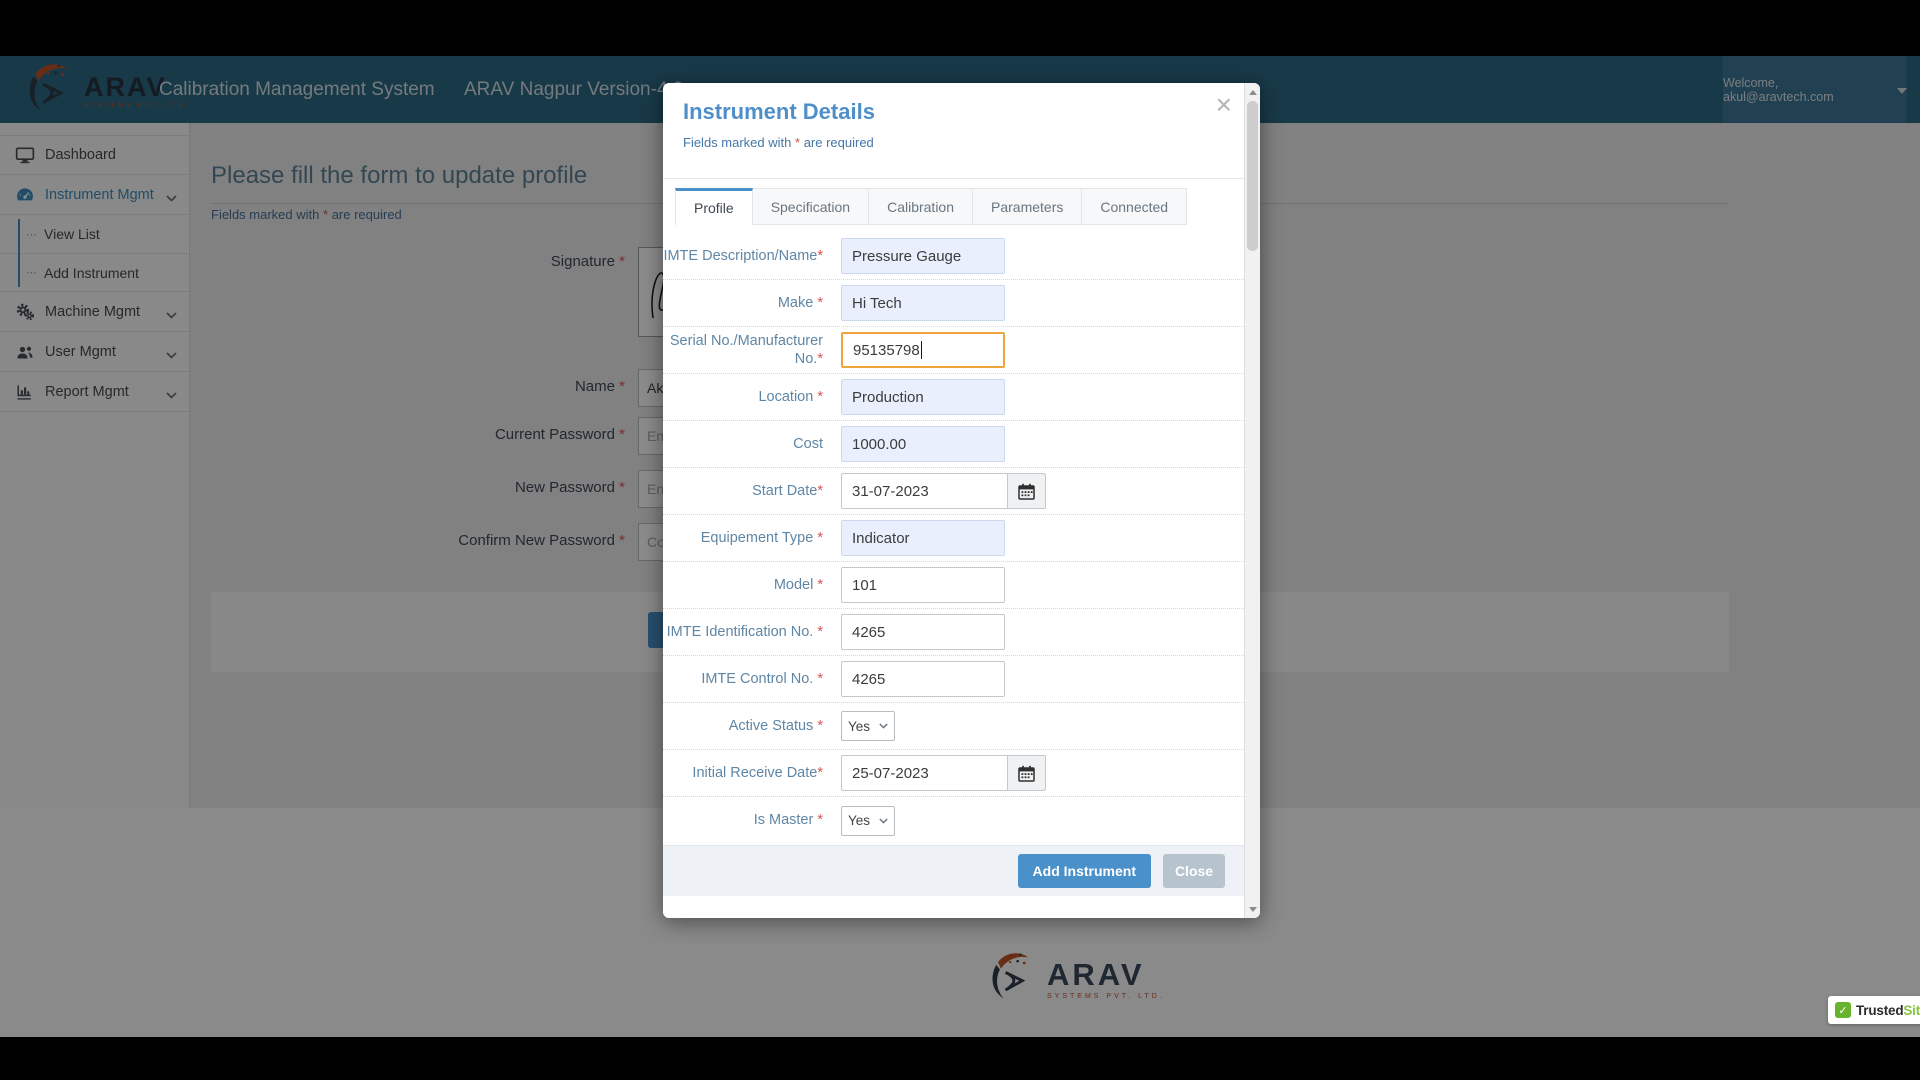 The image size is (1920, 1080). What do you see at coordinates (1252, 909) in the screenshot?
I see `scroll-down-icon` at bounding box center [1252, 909].